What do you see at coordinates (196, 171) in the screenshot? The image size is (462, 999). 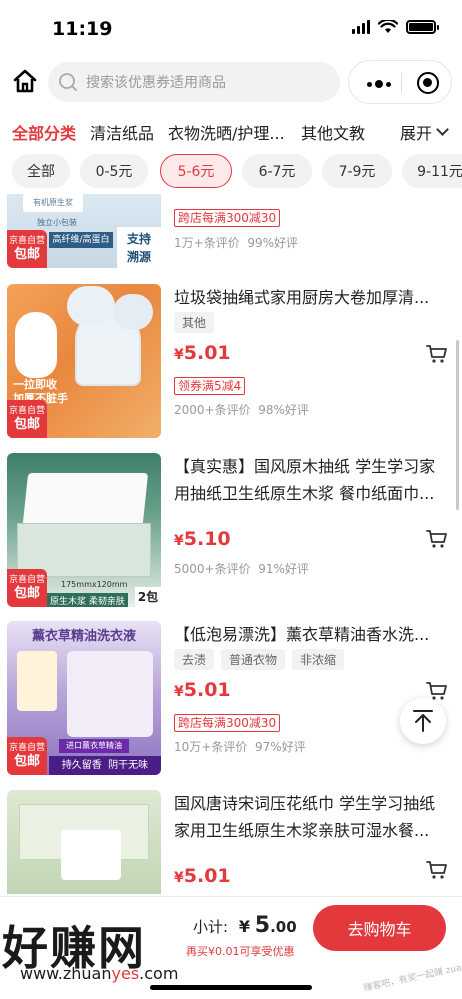 I see `price-filter-5-6: 5-6元` at bounding box center [196, 171].